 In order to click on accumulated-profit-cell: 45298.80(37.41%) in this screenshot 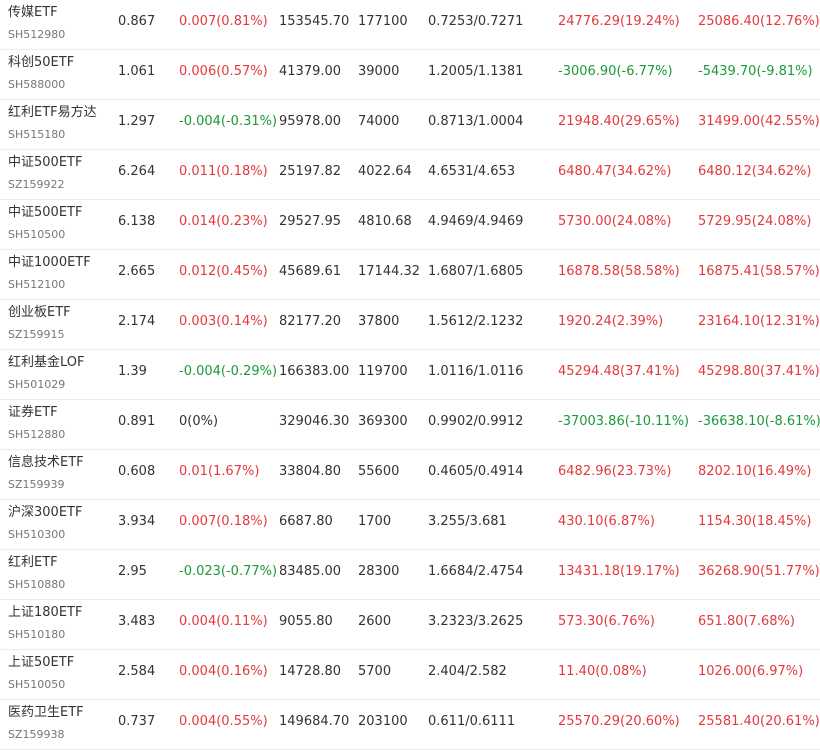, I will do `click(759, 371)`.